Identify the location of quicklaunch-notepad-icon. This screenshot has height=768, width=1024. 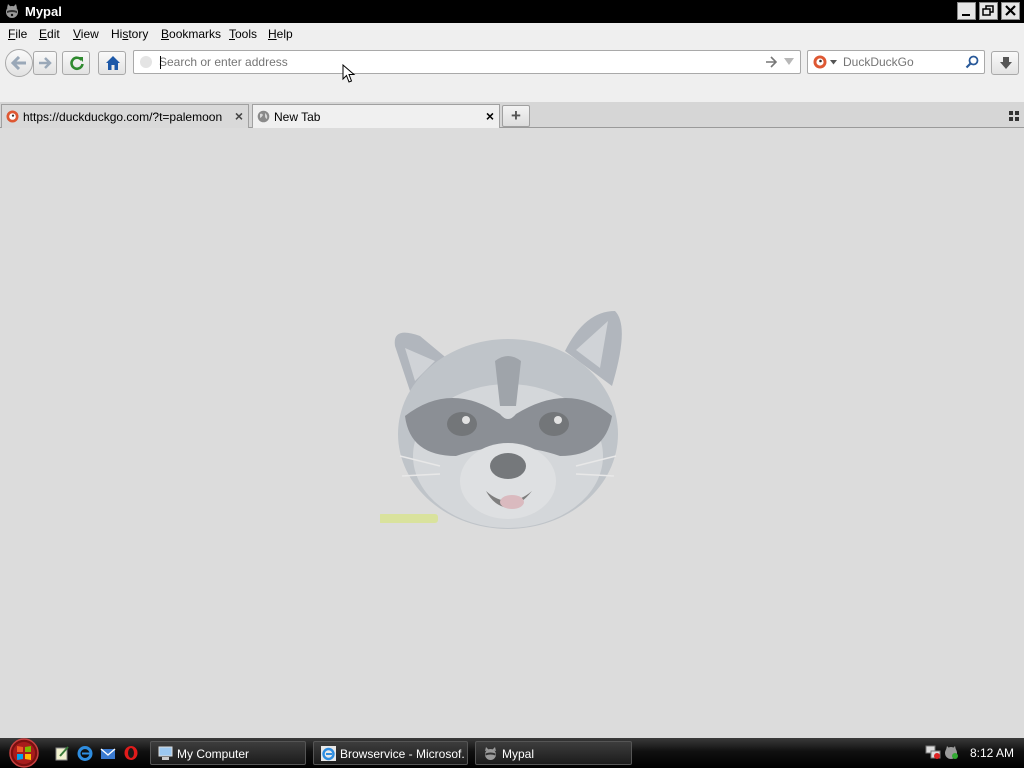
(62, 753).